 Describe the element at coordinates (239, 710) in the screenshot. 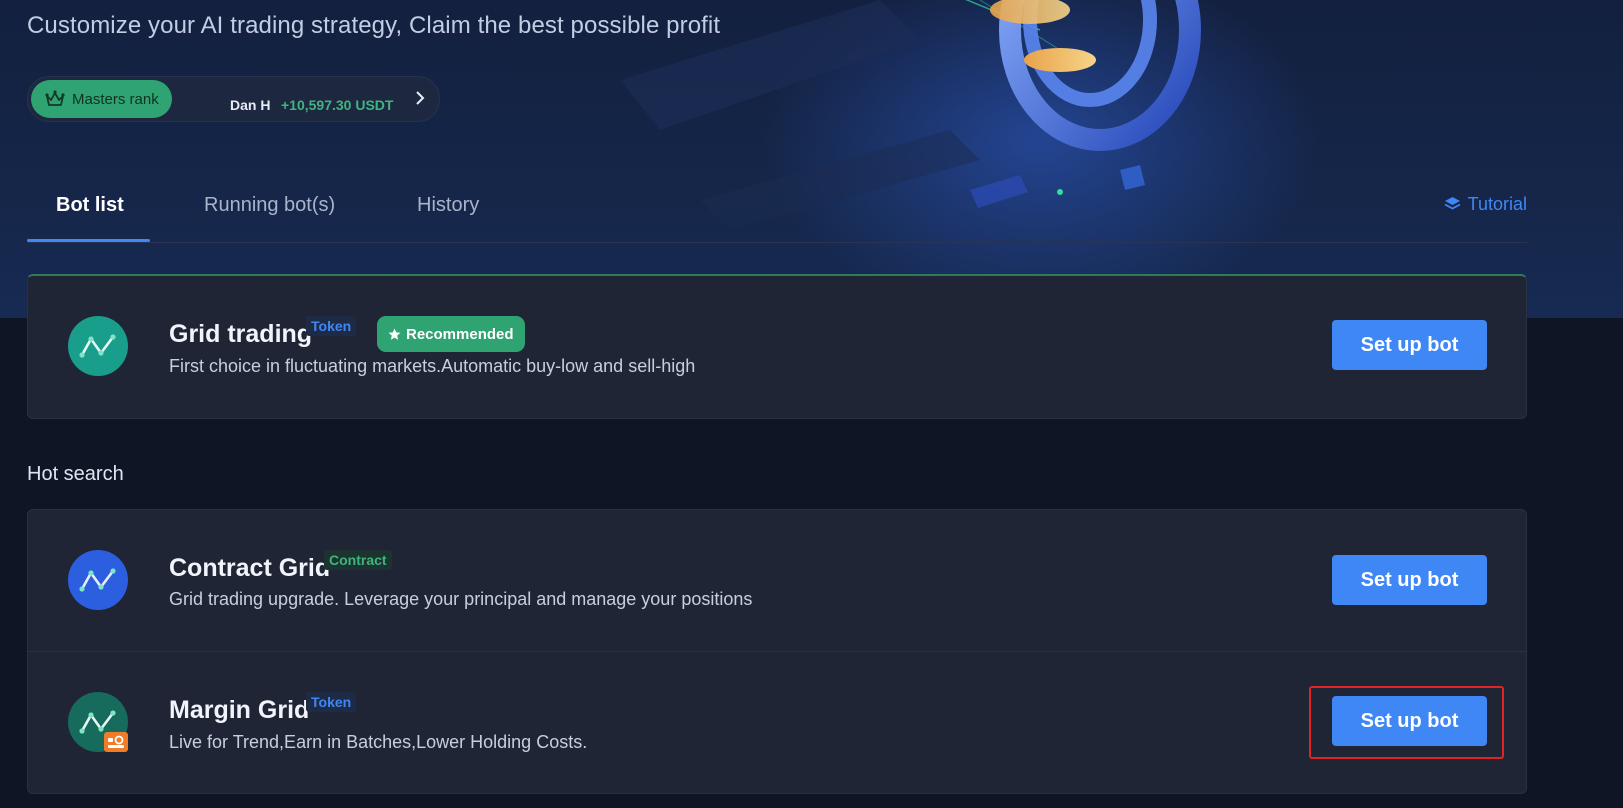

I see `bot-title: Margin Grid` at that location.